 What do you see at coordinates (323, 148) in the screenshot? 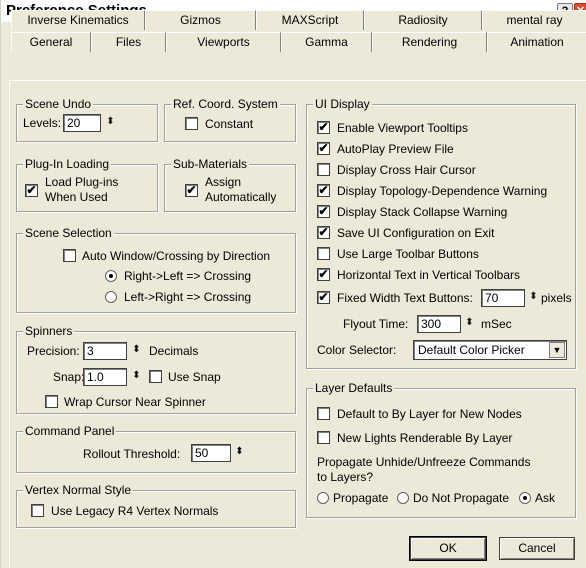
I see `autoplay-preview-checkbox: ✔` at bounding box center [323, 148].